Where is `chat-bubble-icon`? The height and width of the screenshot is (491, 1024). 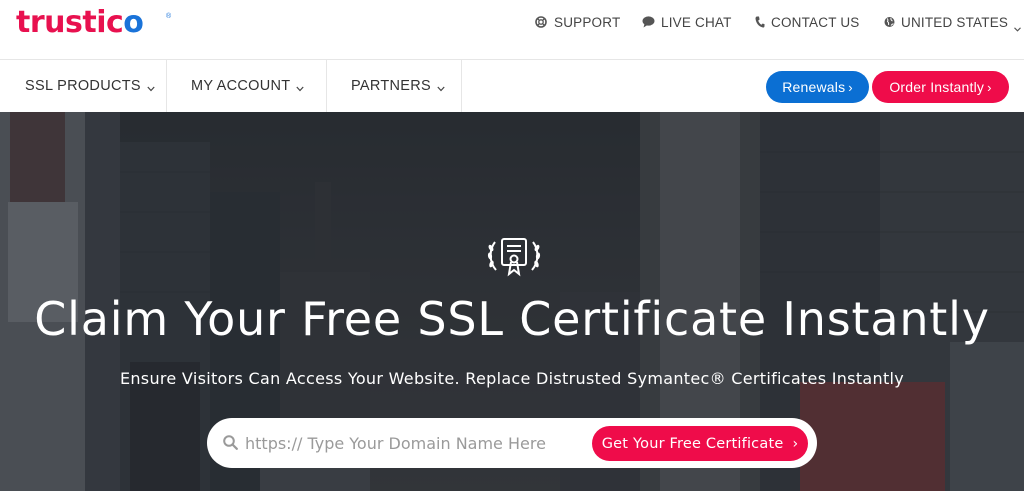
chat-bubble-icon is located at coordinates (648, 22).